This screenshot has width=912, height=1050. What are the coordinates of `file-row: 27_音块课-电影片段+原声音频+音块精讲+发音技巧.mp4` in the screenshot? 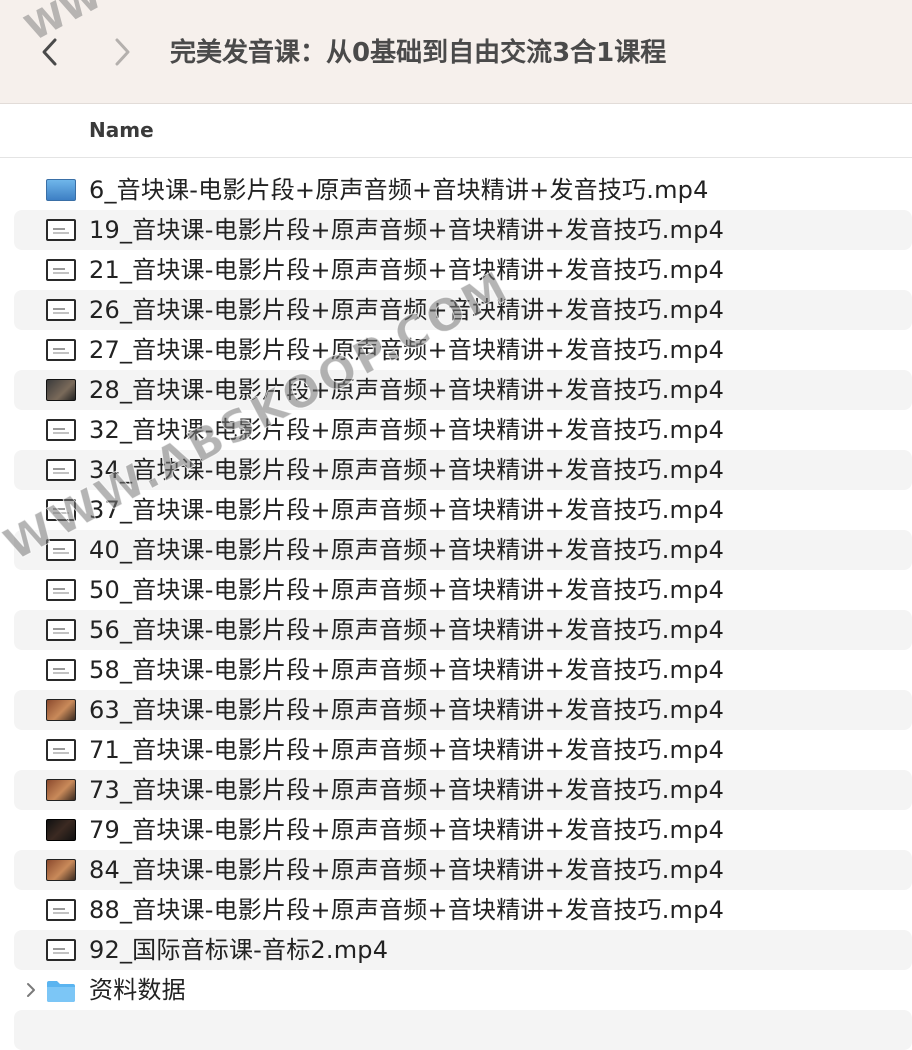 It's located at (463, 350).